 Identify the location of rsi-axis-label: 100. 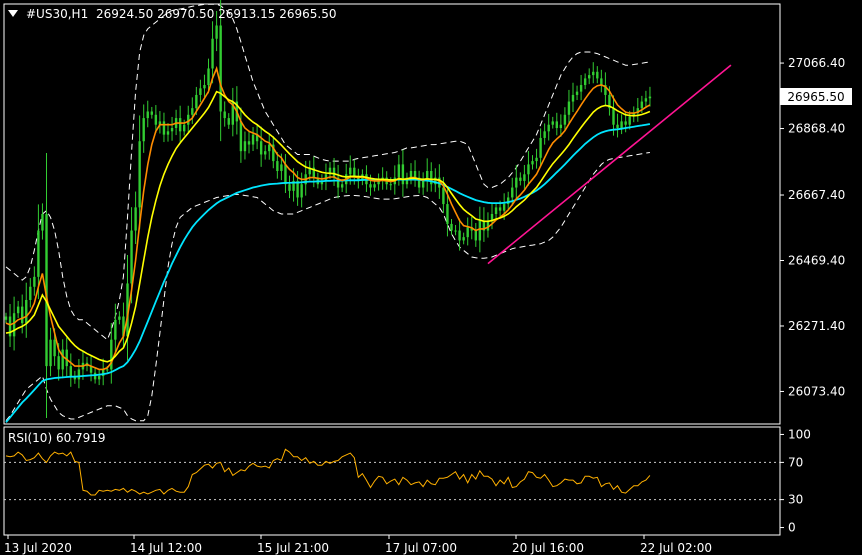
(799, 434).